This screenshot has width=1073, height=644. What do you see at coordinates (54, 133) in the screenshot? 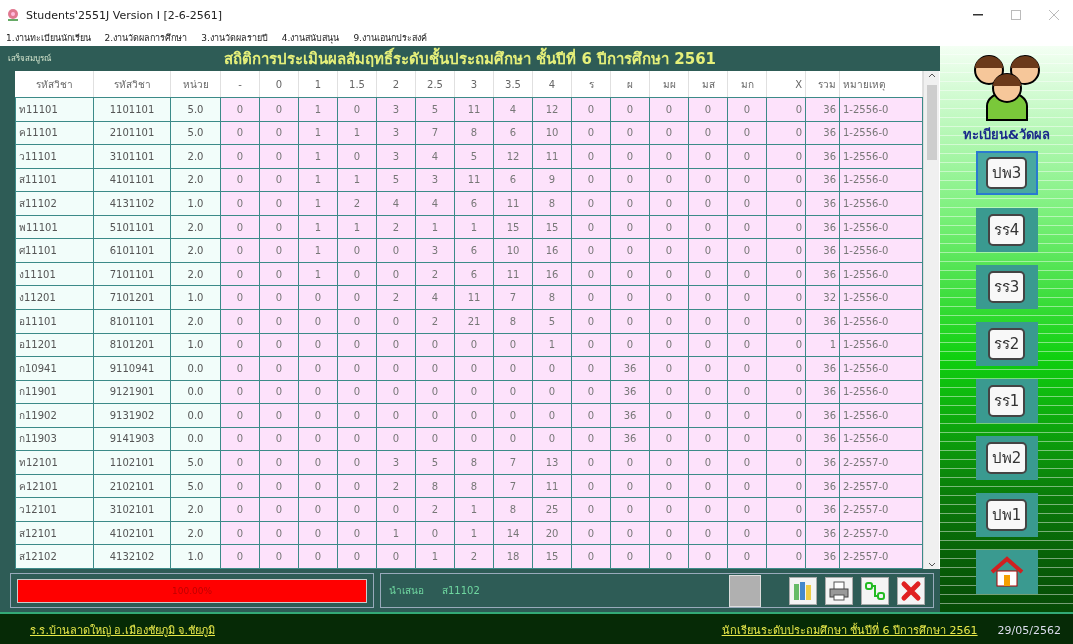
I see `table-cell: ค11101` at bounding box center [54, 133].